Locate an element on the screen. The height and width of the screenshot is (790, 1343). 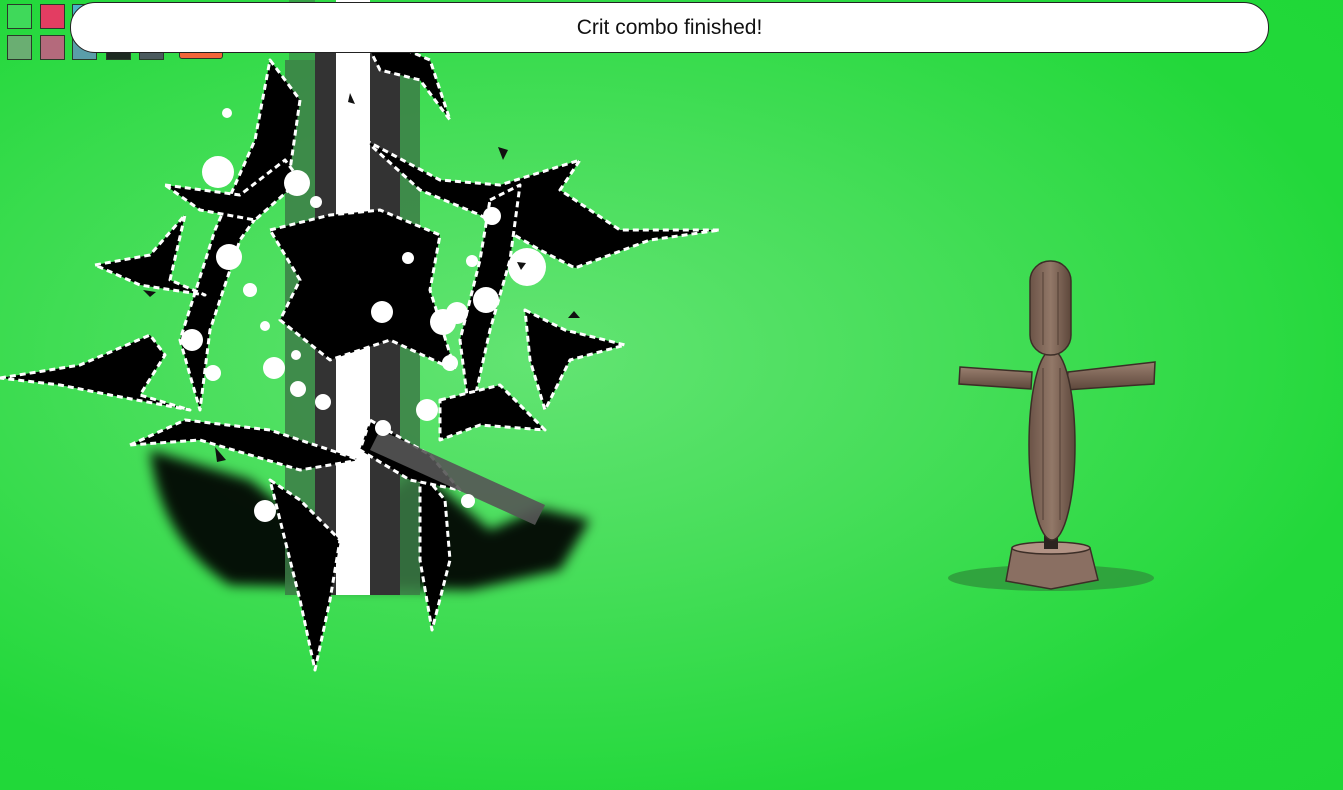
training-dummy is located at coordinates (1052, 425).